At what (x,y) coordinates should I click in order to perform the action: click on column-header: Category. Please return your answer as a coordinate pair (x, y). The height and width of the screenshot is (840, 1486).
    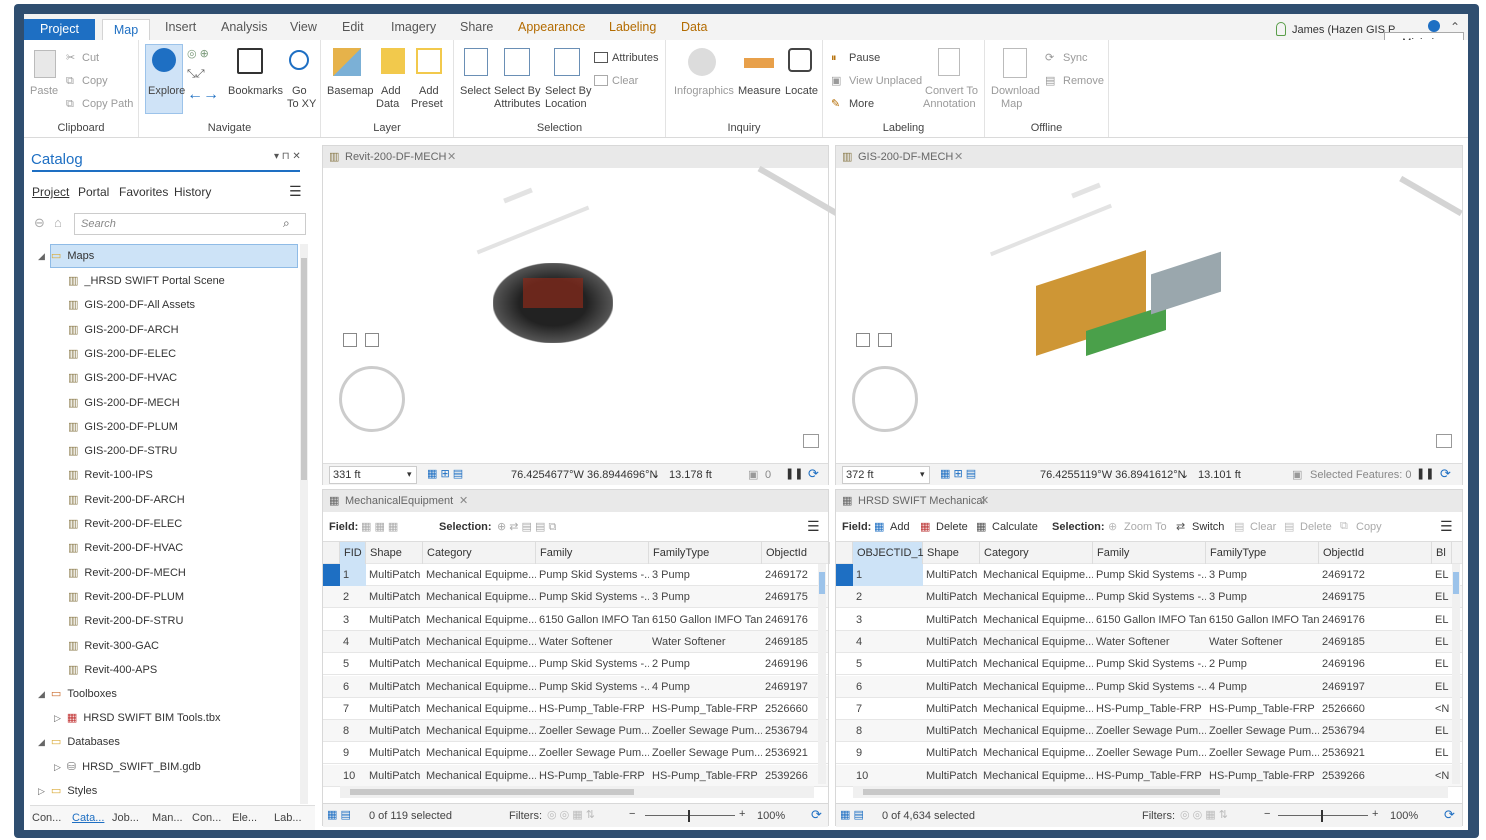
    Looking at the image, I should click on (479, 553).